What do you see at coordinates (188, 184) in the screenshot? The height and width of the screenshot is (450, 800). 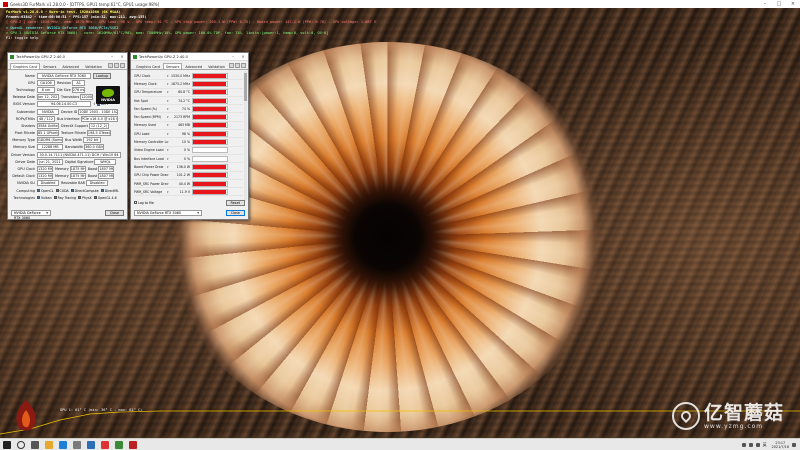 I see `sensor-row: PWR_SRC Power Draw ▾ 40.4 W` at bounding box center [188, 184].